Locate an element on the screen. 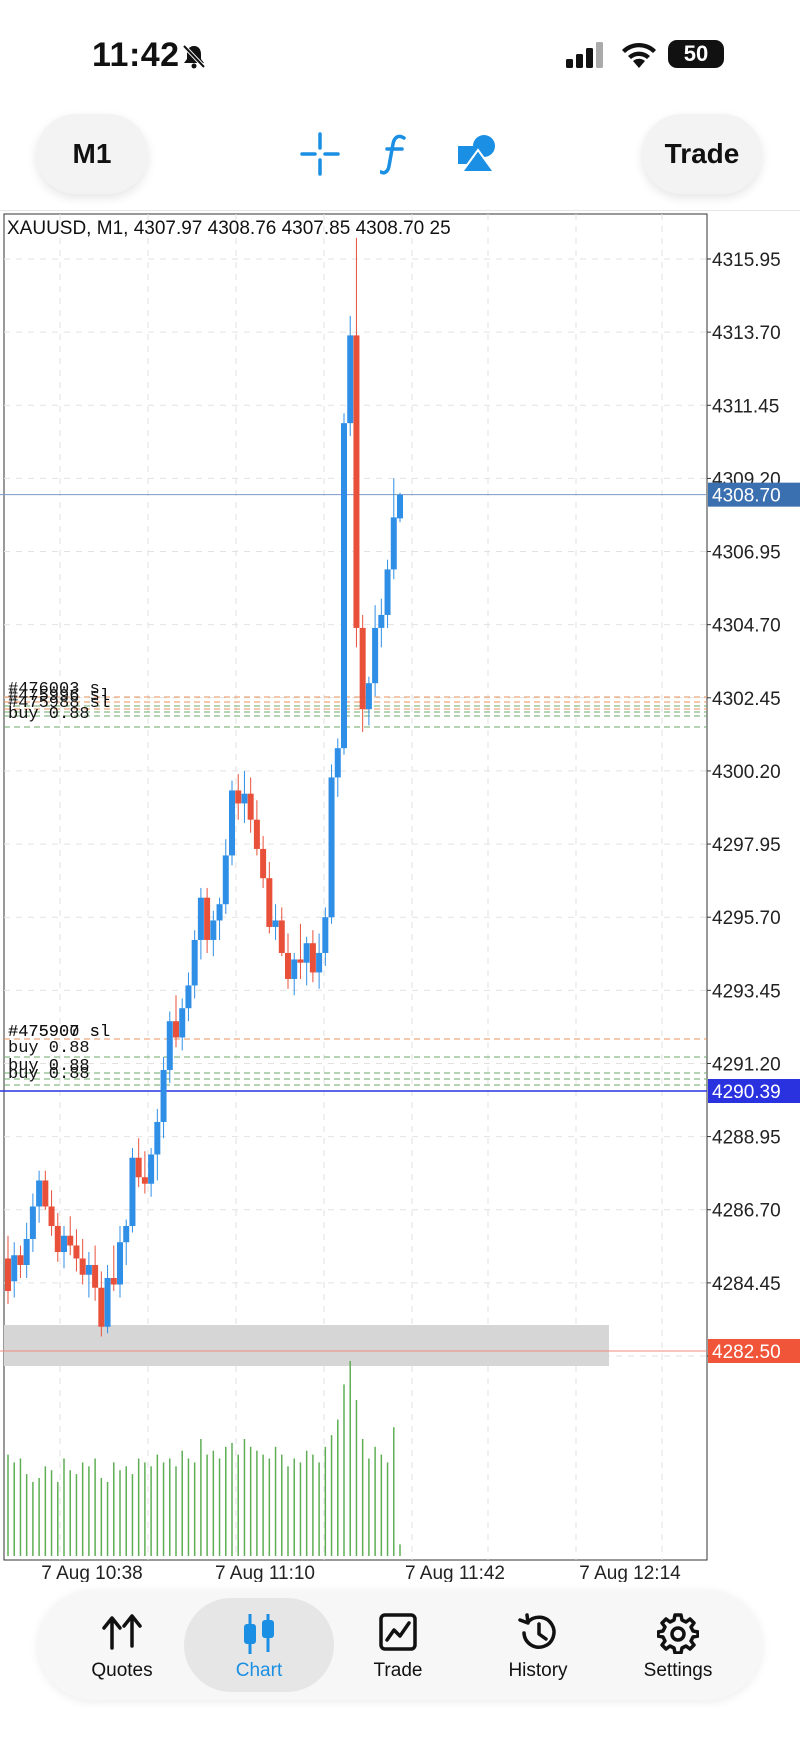  price-tick-label: 4293.45 is located at coordinates (746, 991).